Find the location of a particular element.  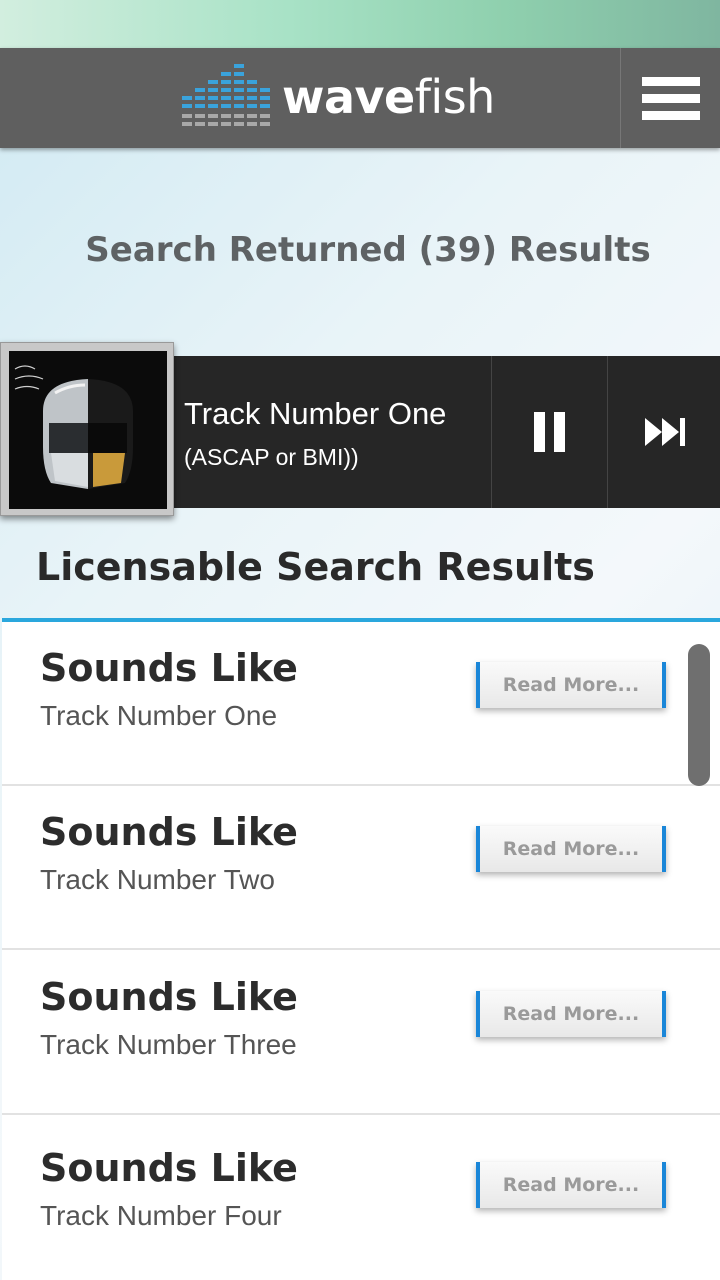

app-header: wavefish is located at coordinates (360, 98).